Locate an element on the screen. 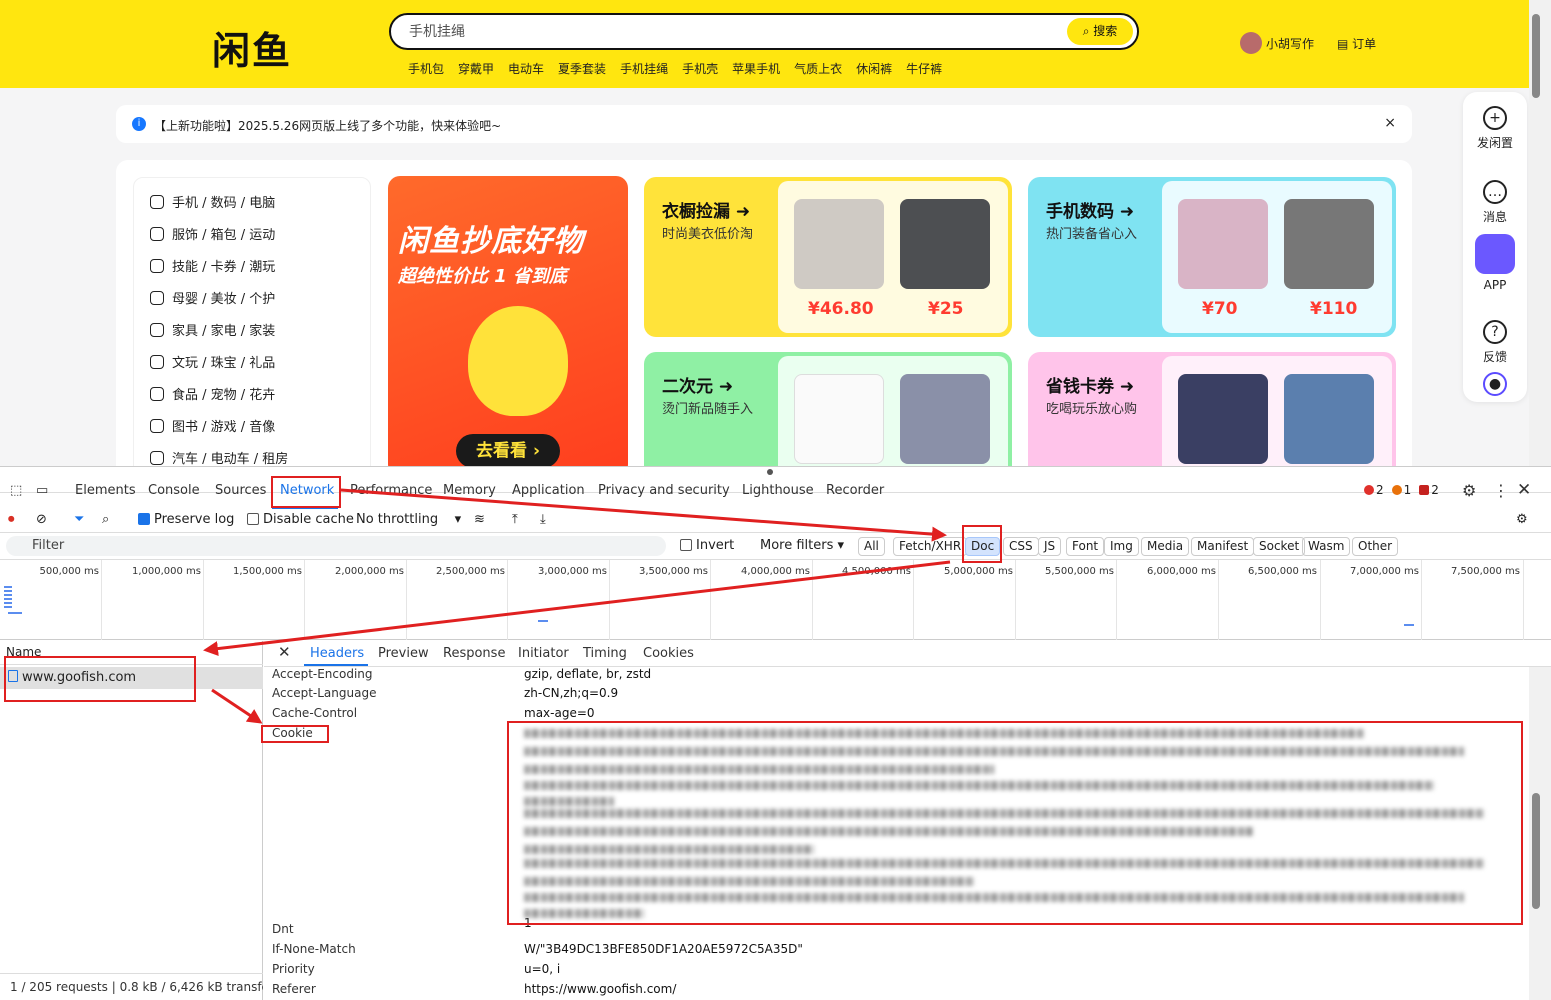 The width and height of the screenshot is (1551, 1000). header-value: https://www.goofish.com/ is located at coordinates (600, 989).